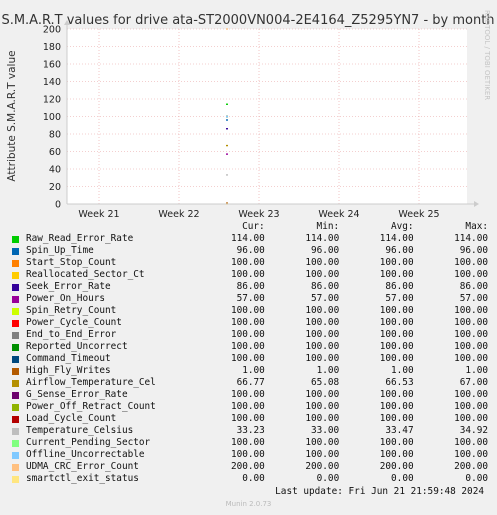  I want to click on y-tick-label: 100, so click(52, 117).